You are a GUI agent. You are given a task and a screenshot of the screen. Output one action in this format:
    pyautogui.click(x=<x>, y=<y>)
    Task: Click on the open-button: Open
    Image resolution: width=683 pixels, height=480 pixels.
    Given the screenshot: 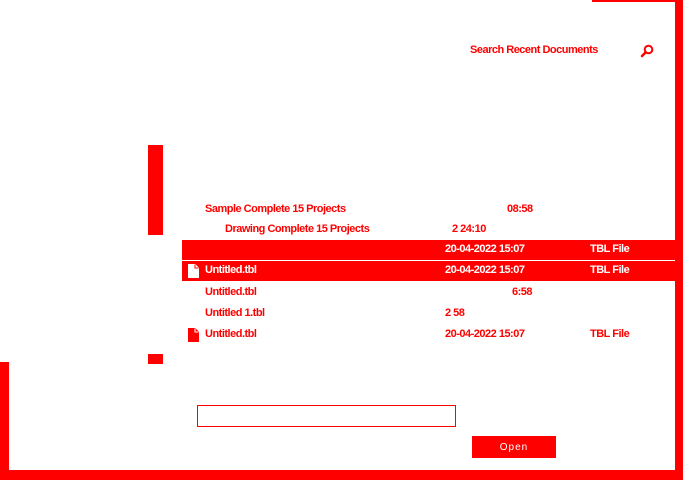 What is the action you would take?
    pyautogui.click(x=514, y=447)
    